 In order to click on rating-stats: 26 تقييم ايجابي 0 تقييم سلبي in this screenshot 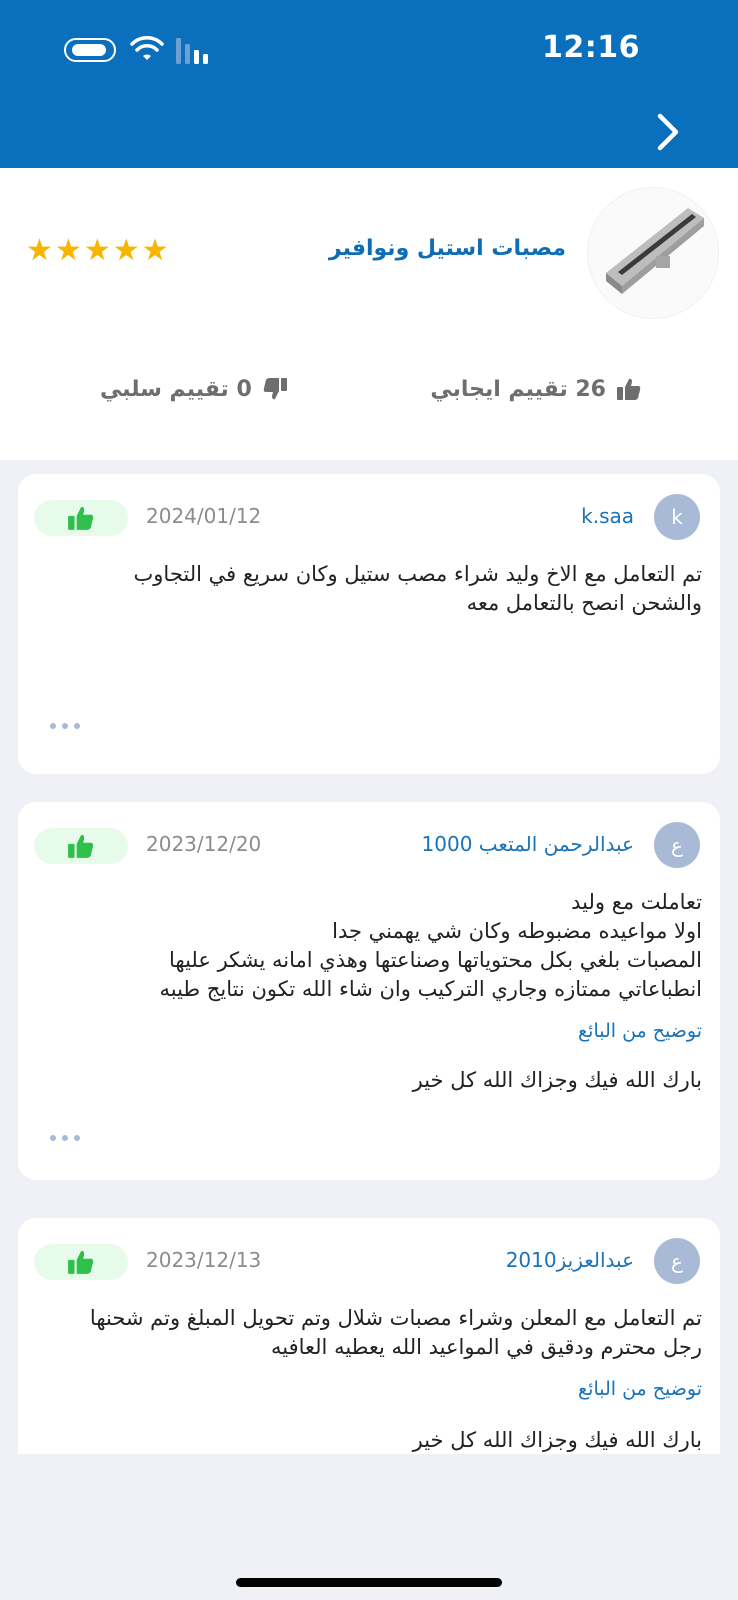, I will do `click(369, 396)`.